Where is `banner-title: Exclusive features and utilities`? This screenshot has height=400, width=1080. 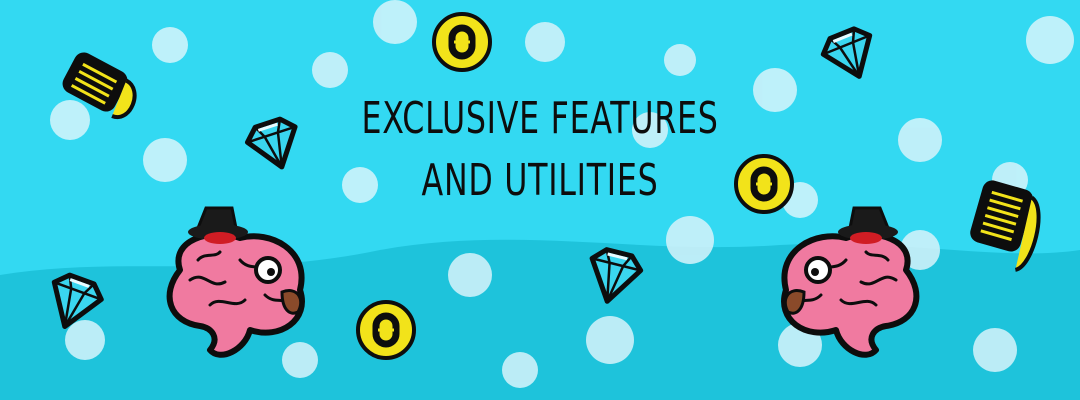 banner-title: Exclusive features and utilities is located at coordinates (540, 150).